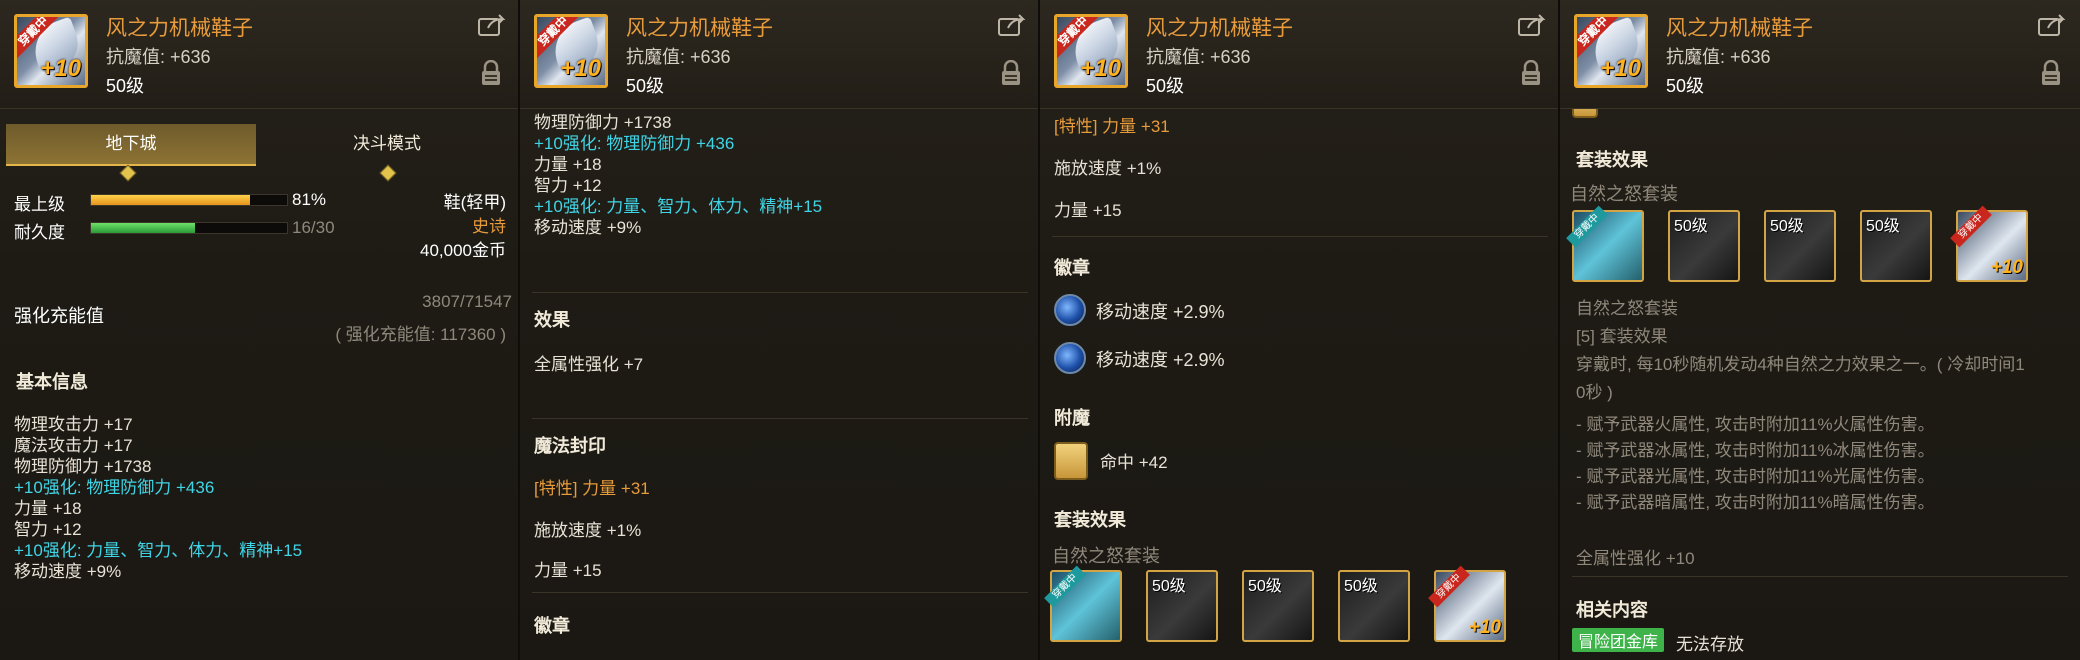  What do you see at coordinates (489, 226) in the screenshot?
I see `item-rarity: 史诗` at bounding box center [489, 226].